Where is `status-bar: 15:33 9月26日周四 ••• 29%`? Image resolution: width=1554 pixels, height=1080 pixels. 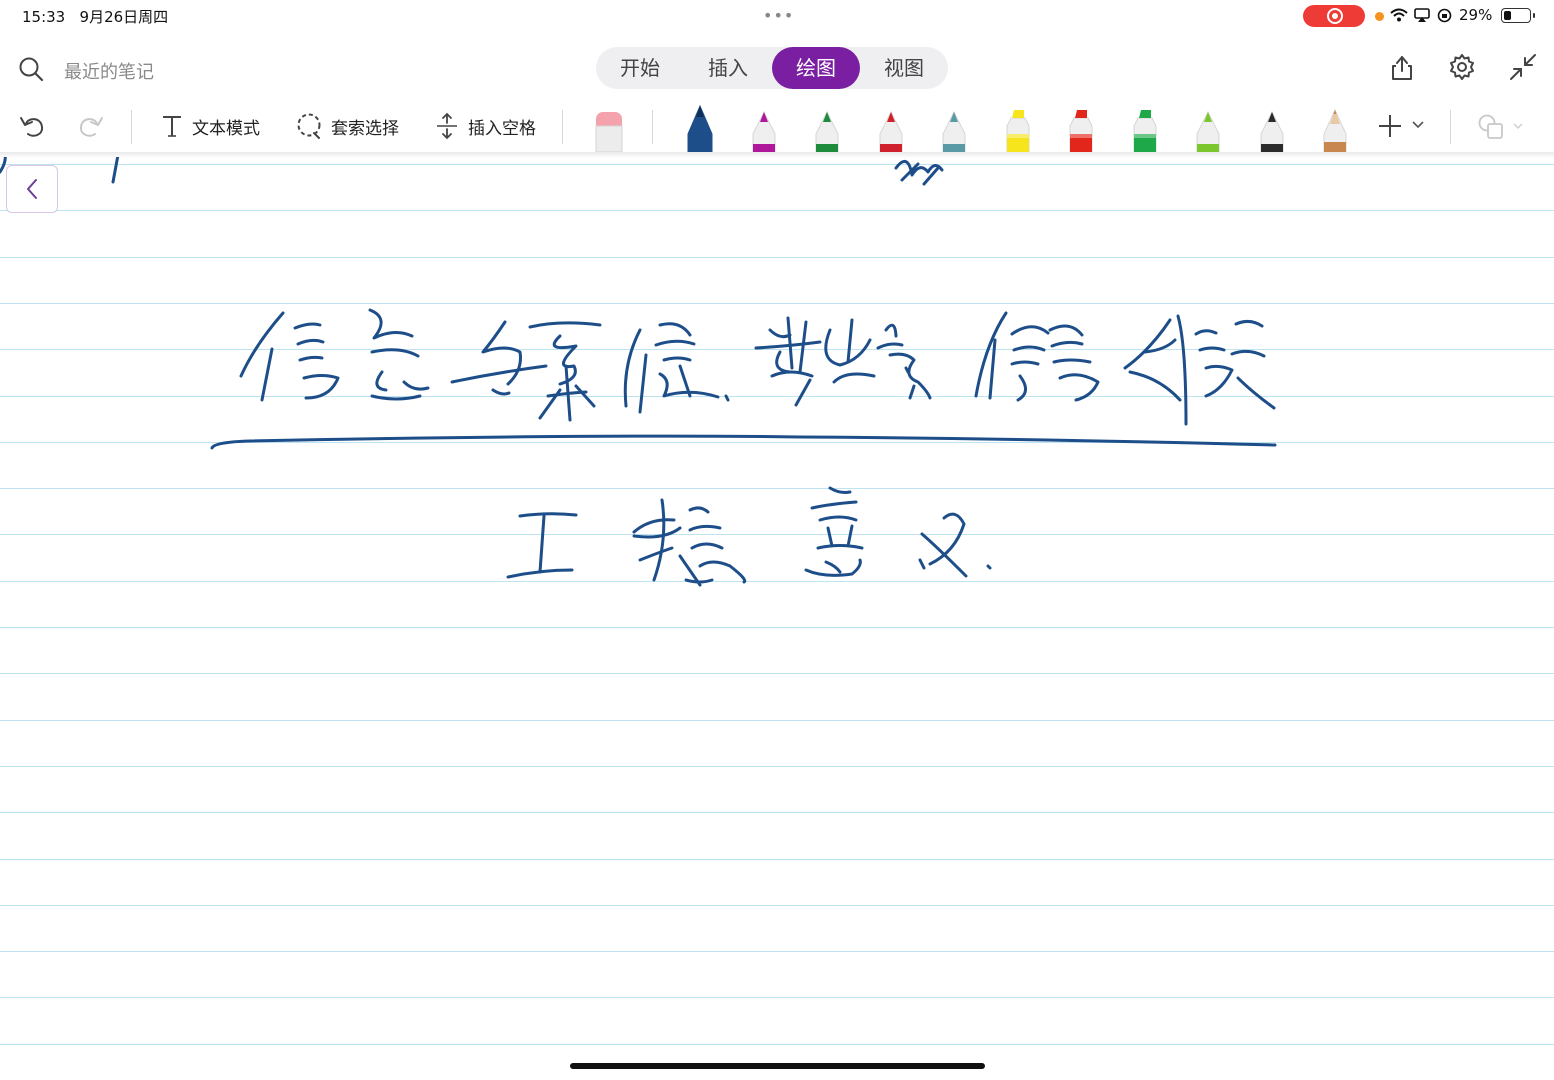 status-bar: 15:33 9月26日周四 ••• 29% is located at coordinates (777, 16).